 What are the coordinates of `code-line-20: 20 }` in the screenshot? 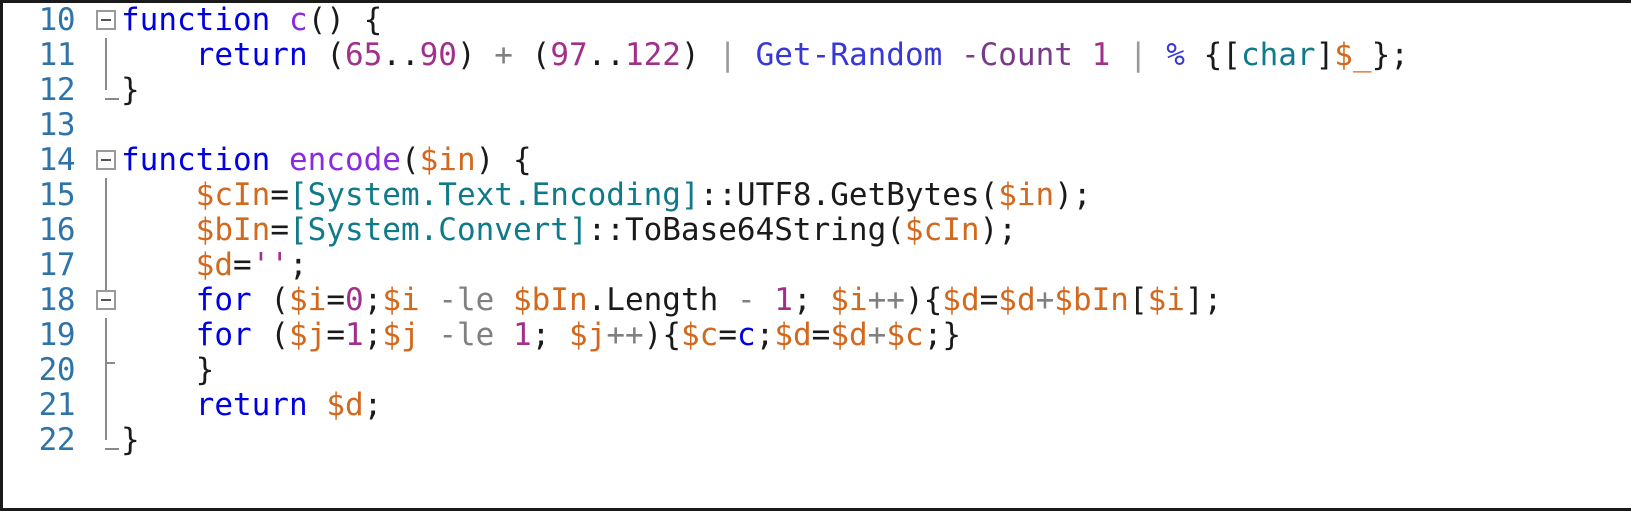 It's located at (817, 370).